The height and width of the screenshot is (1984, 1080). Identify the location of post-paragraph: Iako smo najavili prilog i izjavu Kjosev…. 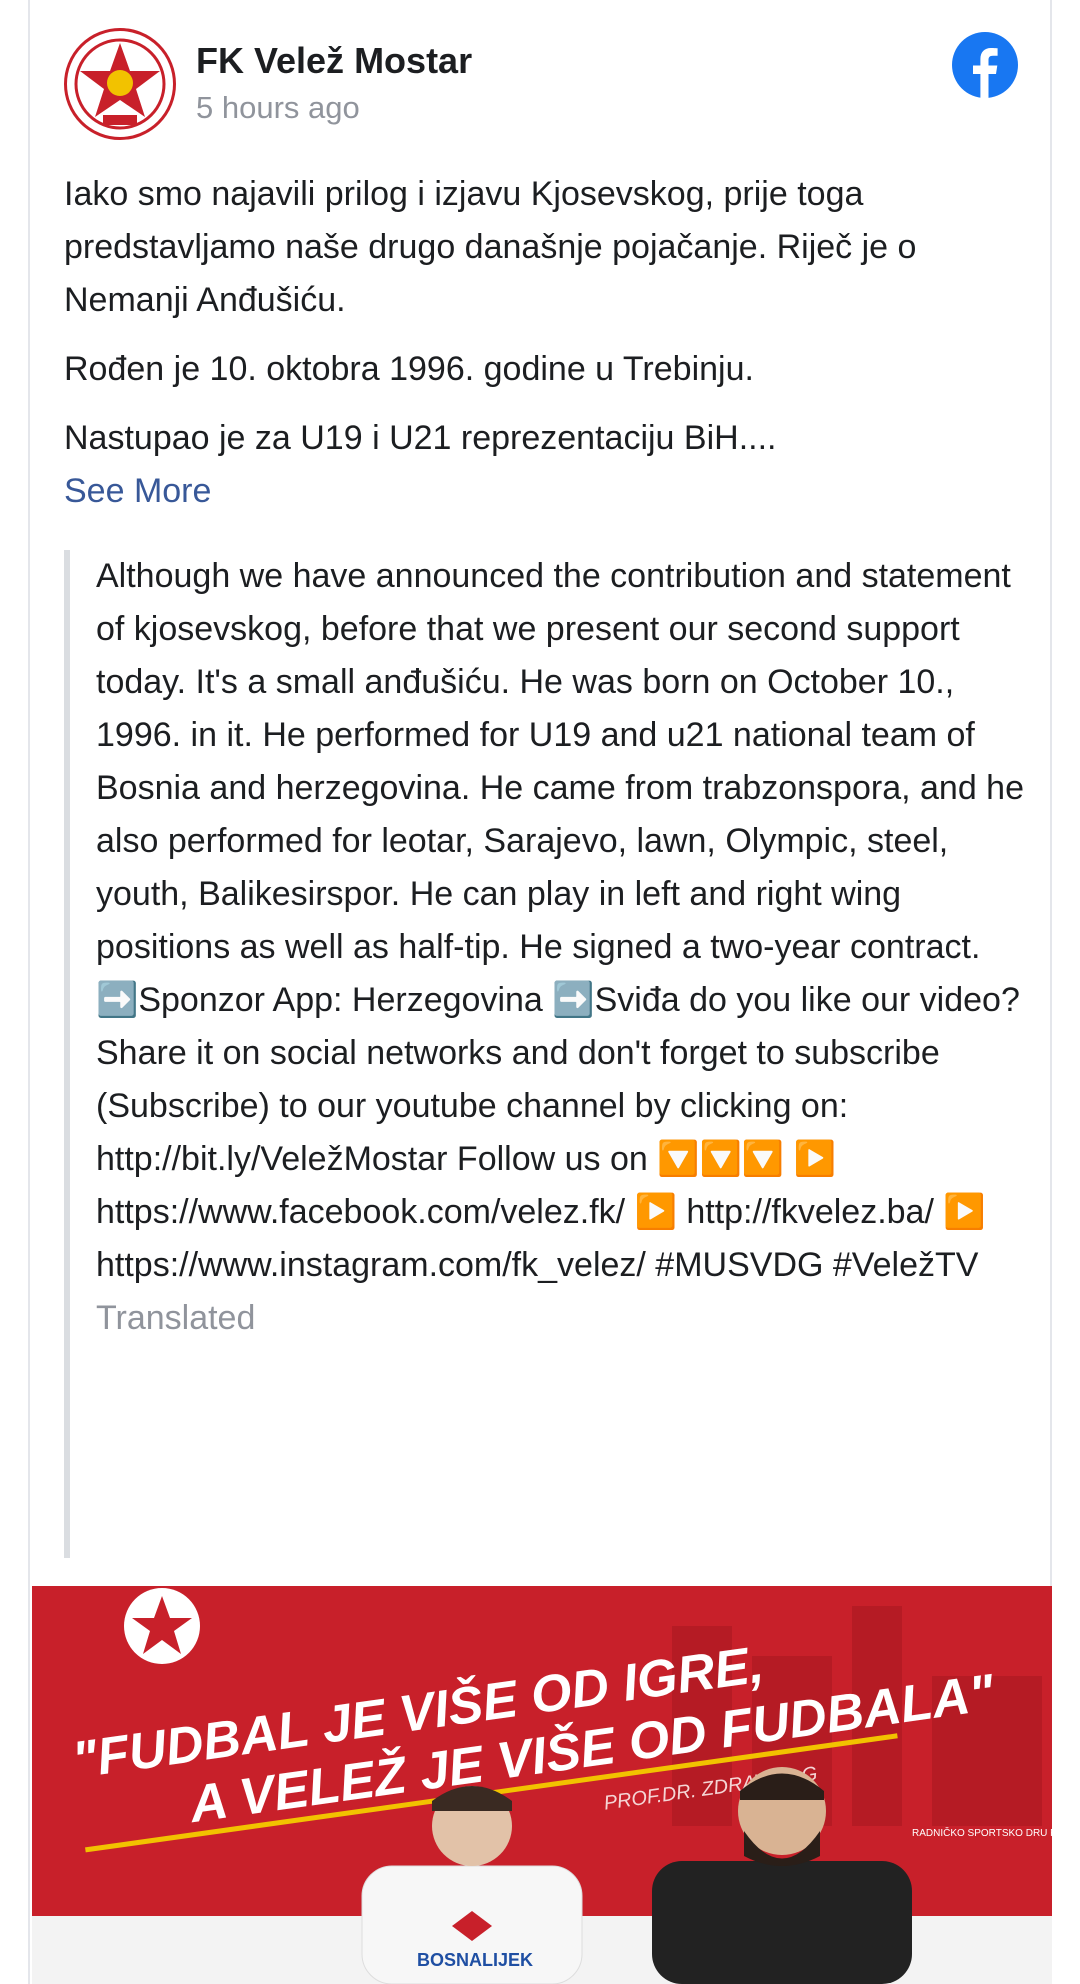
(490, 247).